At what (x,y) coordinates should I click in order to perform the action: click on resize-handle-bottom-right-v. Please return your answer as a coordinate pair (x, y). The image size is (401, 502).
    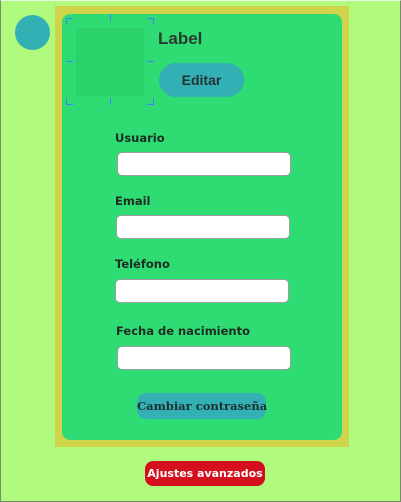
    Looking at the image, I should click on (153, 101).